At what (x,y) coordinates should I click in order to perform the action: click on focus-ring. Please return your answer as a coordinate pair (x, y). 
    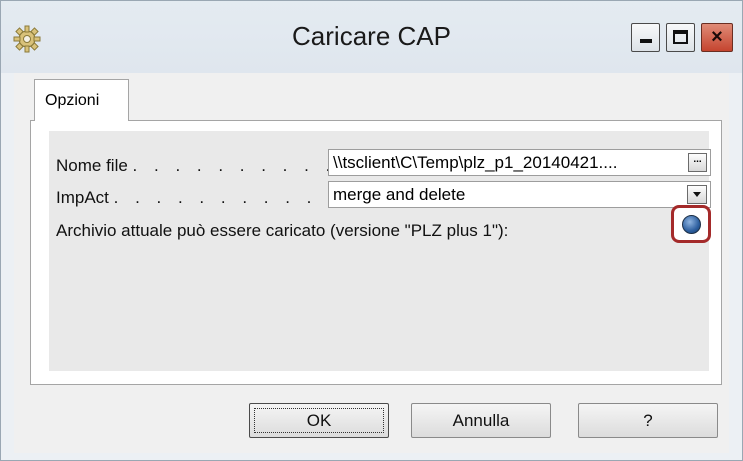
    Looking at the image, I should click on (319, 420).